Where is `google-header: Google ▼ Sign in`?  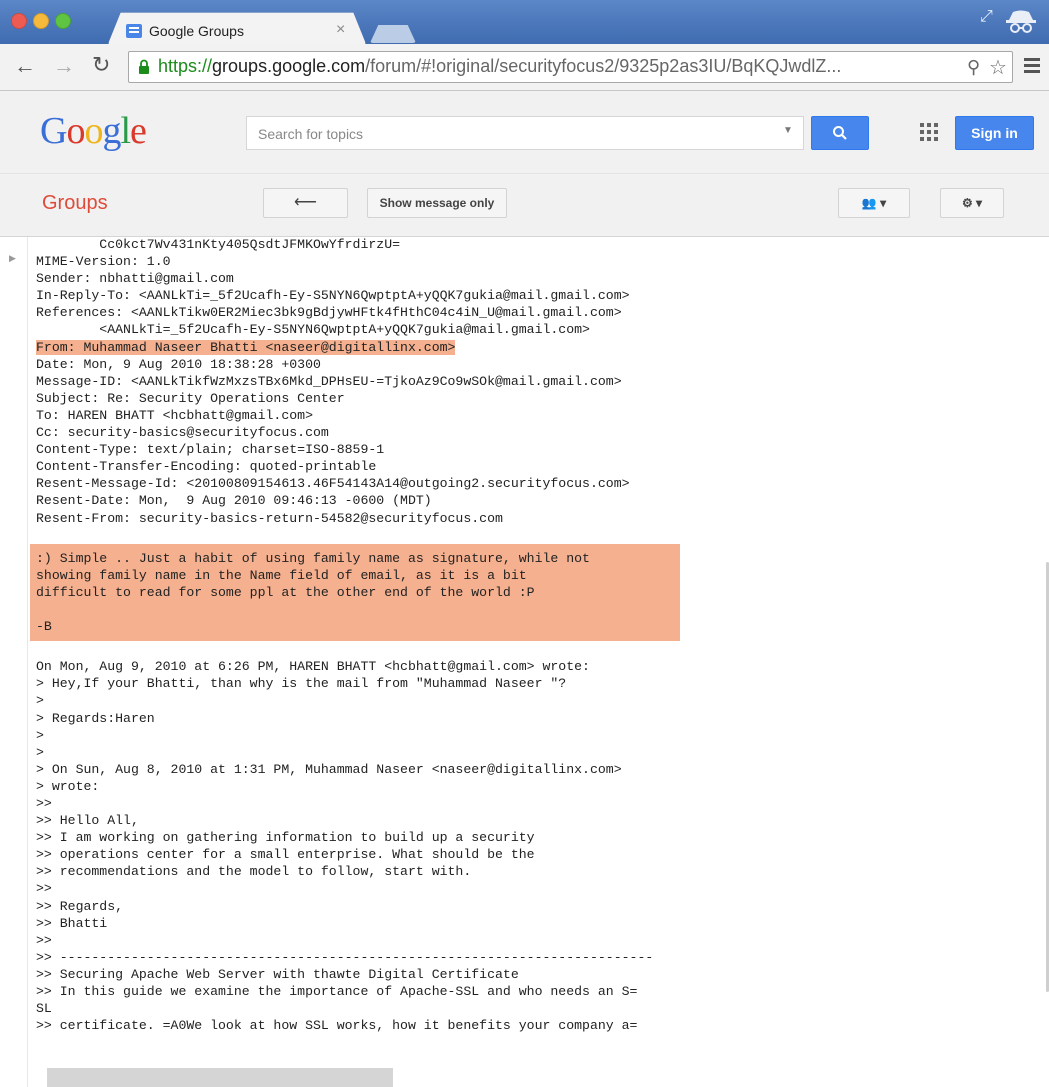 google-header: Google ▼ Sign in is located at coordinates (524, 132).